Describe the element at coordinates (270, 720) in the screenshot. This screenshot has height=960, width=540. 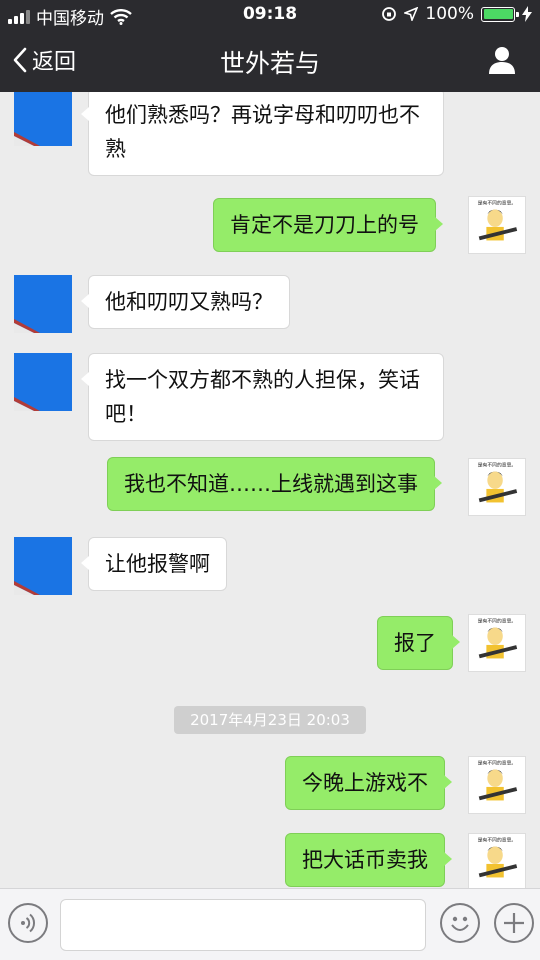
I see `timestamp-label: 2017年4月23日 20:03` at that location.